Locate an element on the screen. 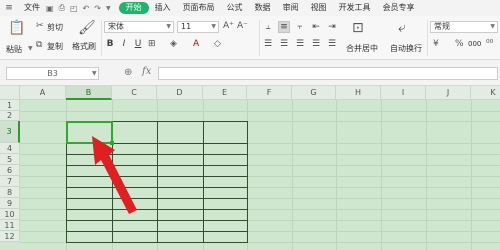 The image size is (500, 250). wrap-text-icon: ⤶ is located at coordinates (402, 28).